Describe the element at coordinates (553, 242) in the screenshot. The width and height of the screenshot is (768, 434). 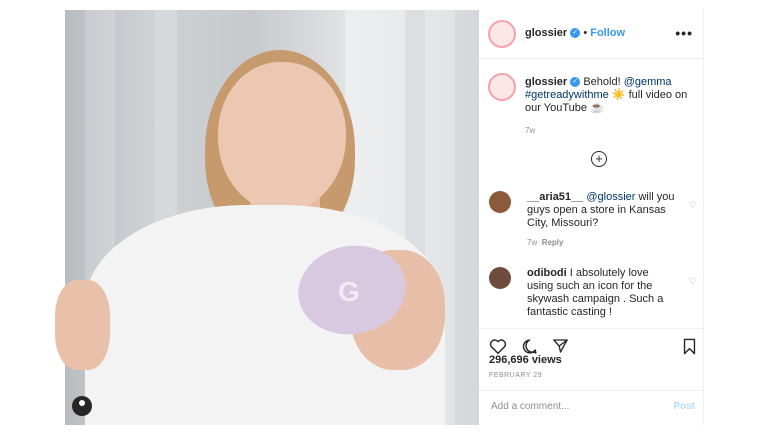
I see `reply-button: Reply` at that location.